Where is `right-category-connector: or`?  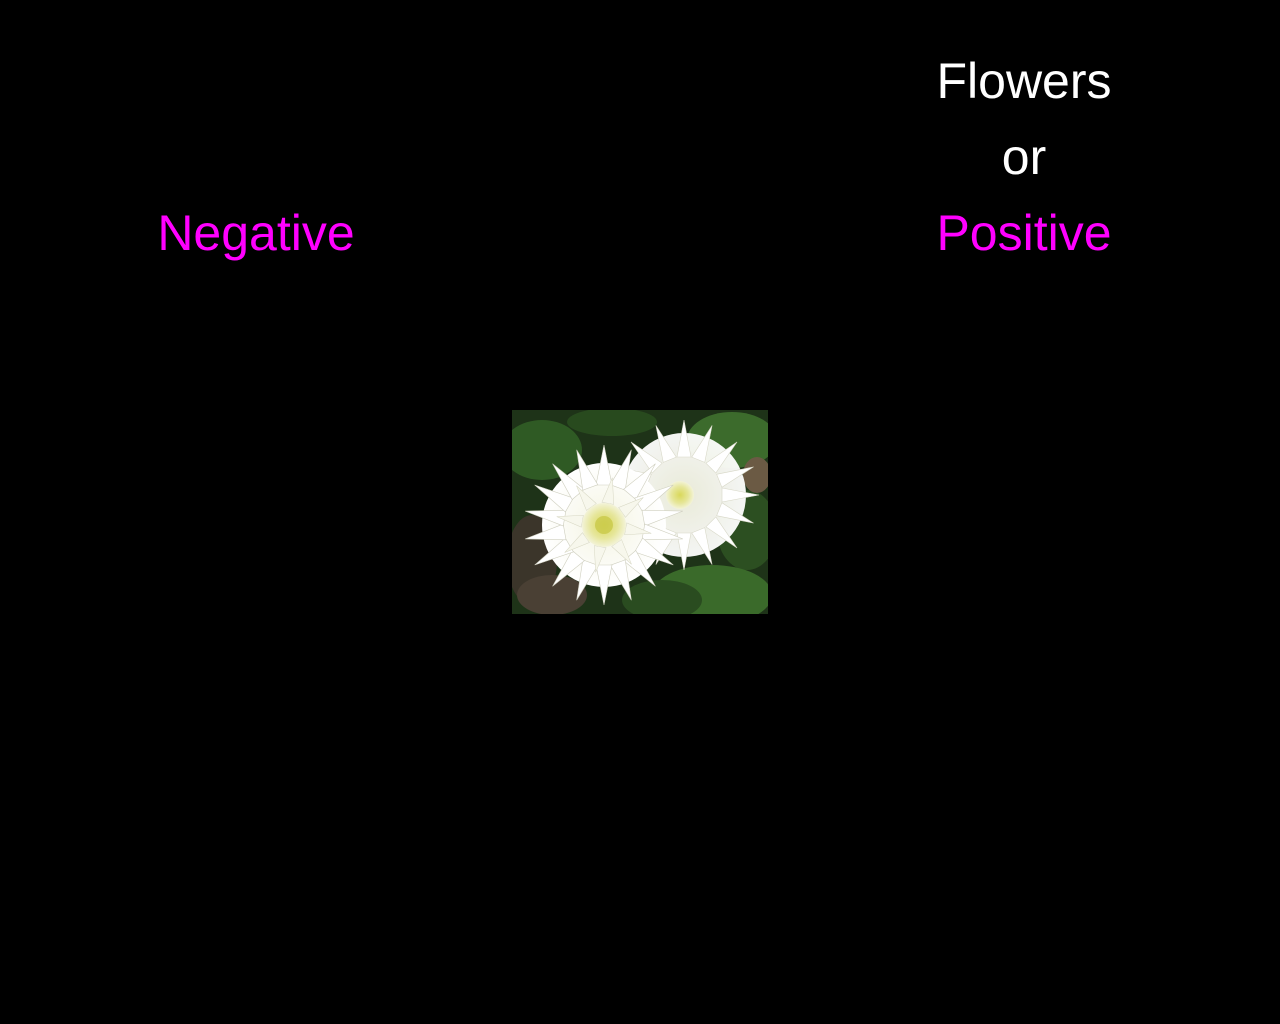 right-category-connector: or is located at coordinates (1024, 157).